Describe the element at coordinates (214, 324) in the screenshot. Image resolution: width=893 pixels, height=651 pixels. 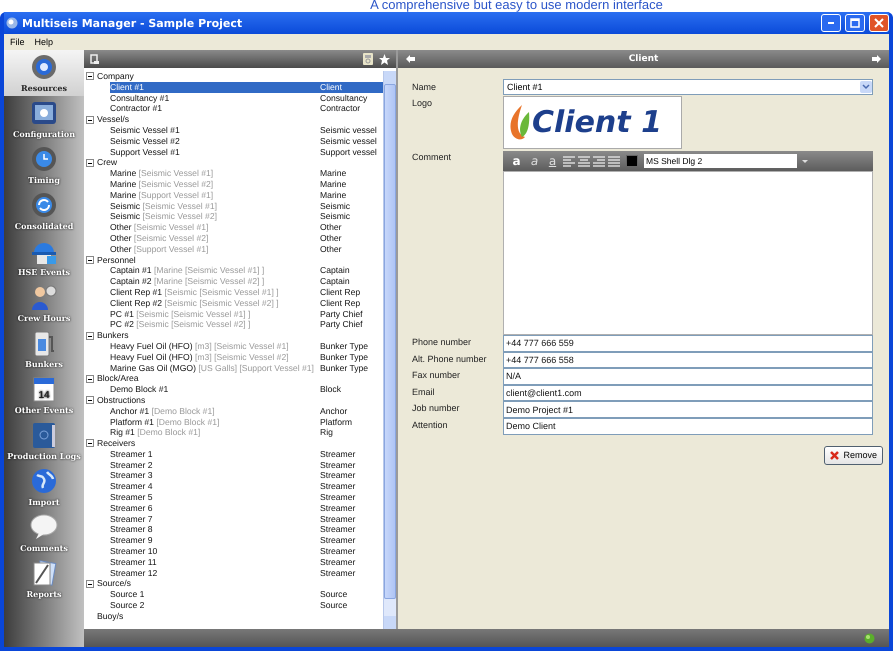
I see `tree-item: PC #2 [Seismic [Seismic Vessel #2] ]` at that location.